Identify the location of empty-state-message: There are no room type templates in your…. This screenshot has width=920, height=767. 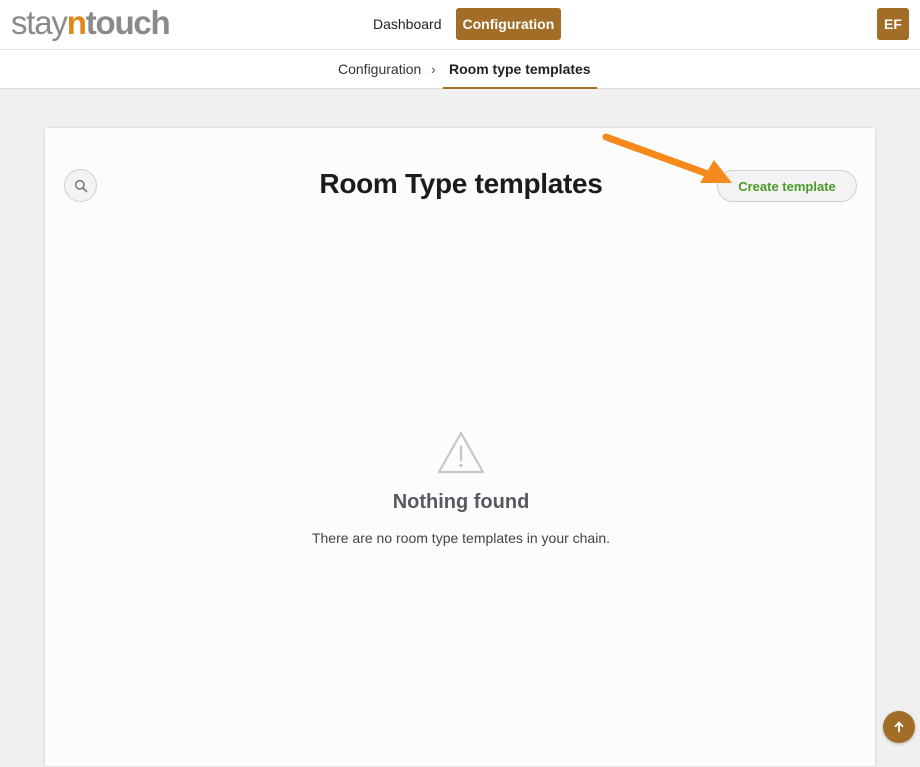
(461, 538).